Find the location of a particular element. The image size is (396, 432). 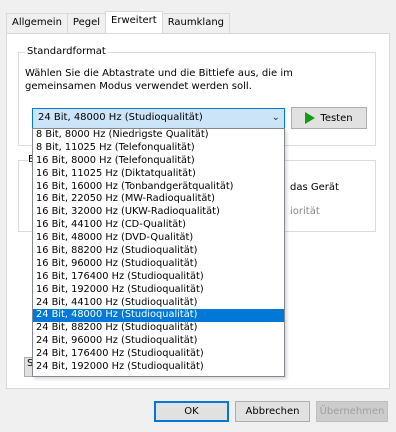

dropdown-option: 16 Bit, 11025 Hz (Diktatqualität) is located at coordinates (158, 174).